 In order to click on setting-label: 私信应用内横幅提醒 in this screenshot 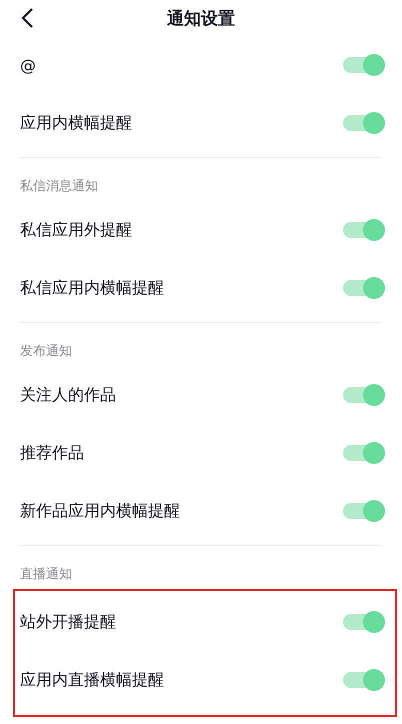, I will do `click(92, 288)`.